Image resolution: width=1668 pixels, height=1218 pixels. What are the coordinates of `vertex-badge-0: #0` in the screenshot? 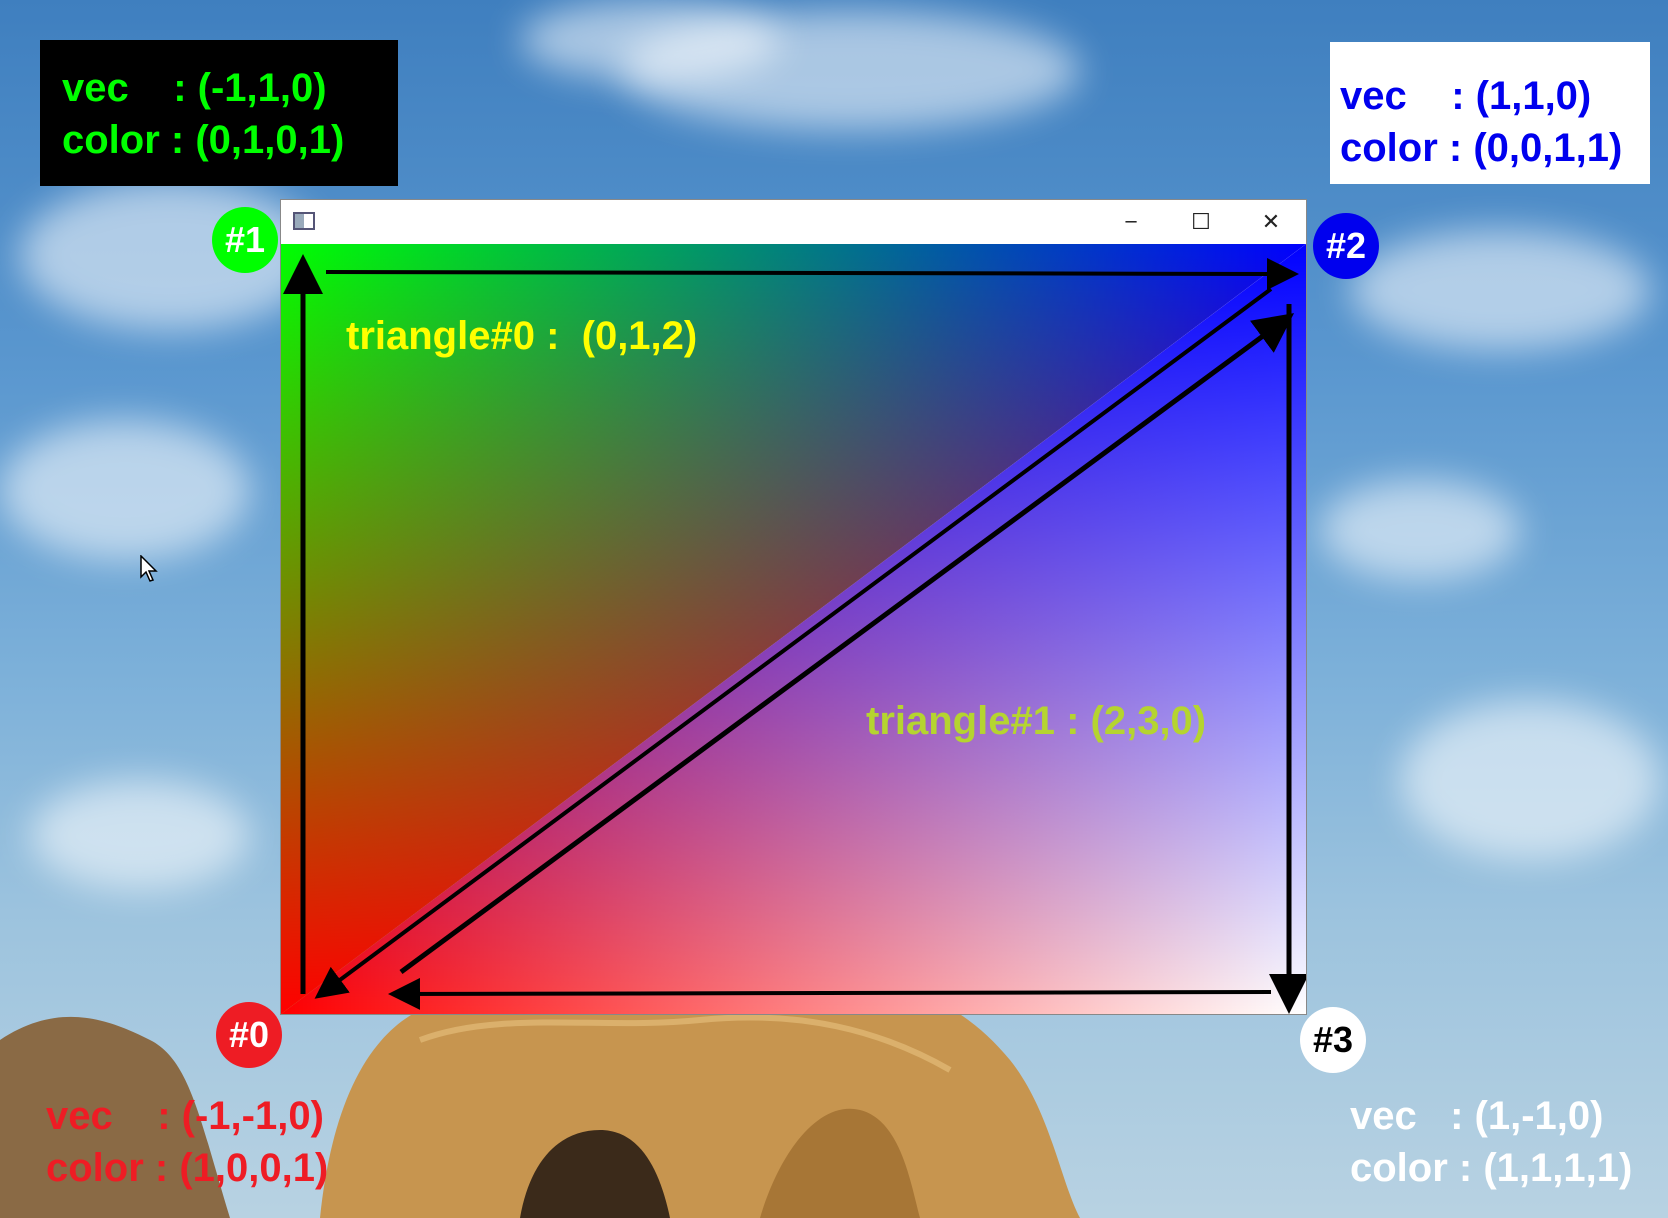 It's located at (249, 1035).